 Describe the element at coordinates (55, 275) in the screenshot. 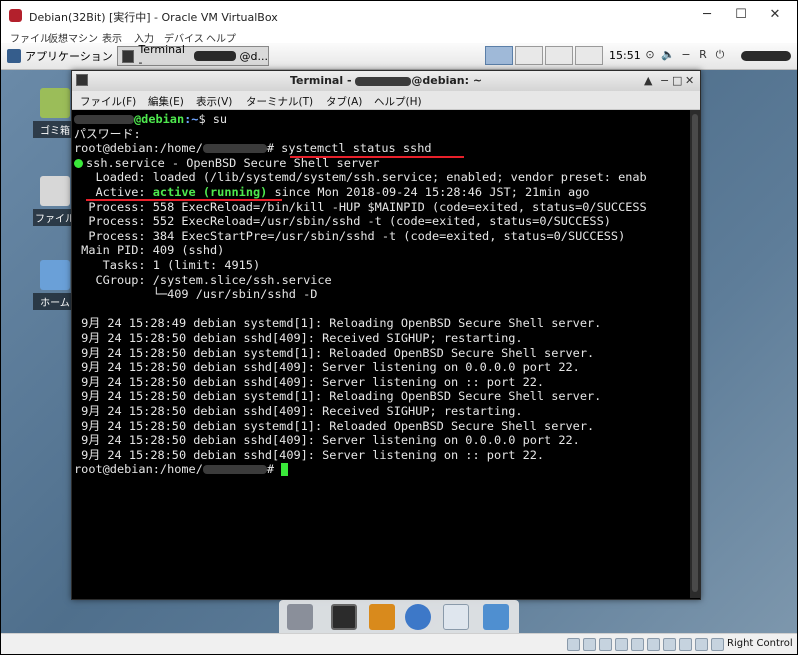

I see `home-folder-icon` at that location.